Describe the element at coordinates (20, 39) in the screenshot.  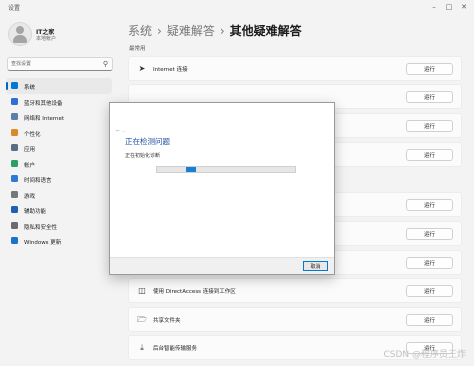
I see `avatar-body` at that location.